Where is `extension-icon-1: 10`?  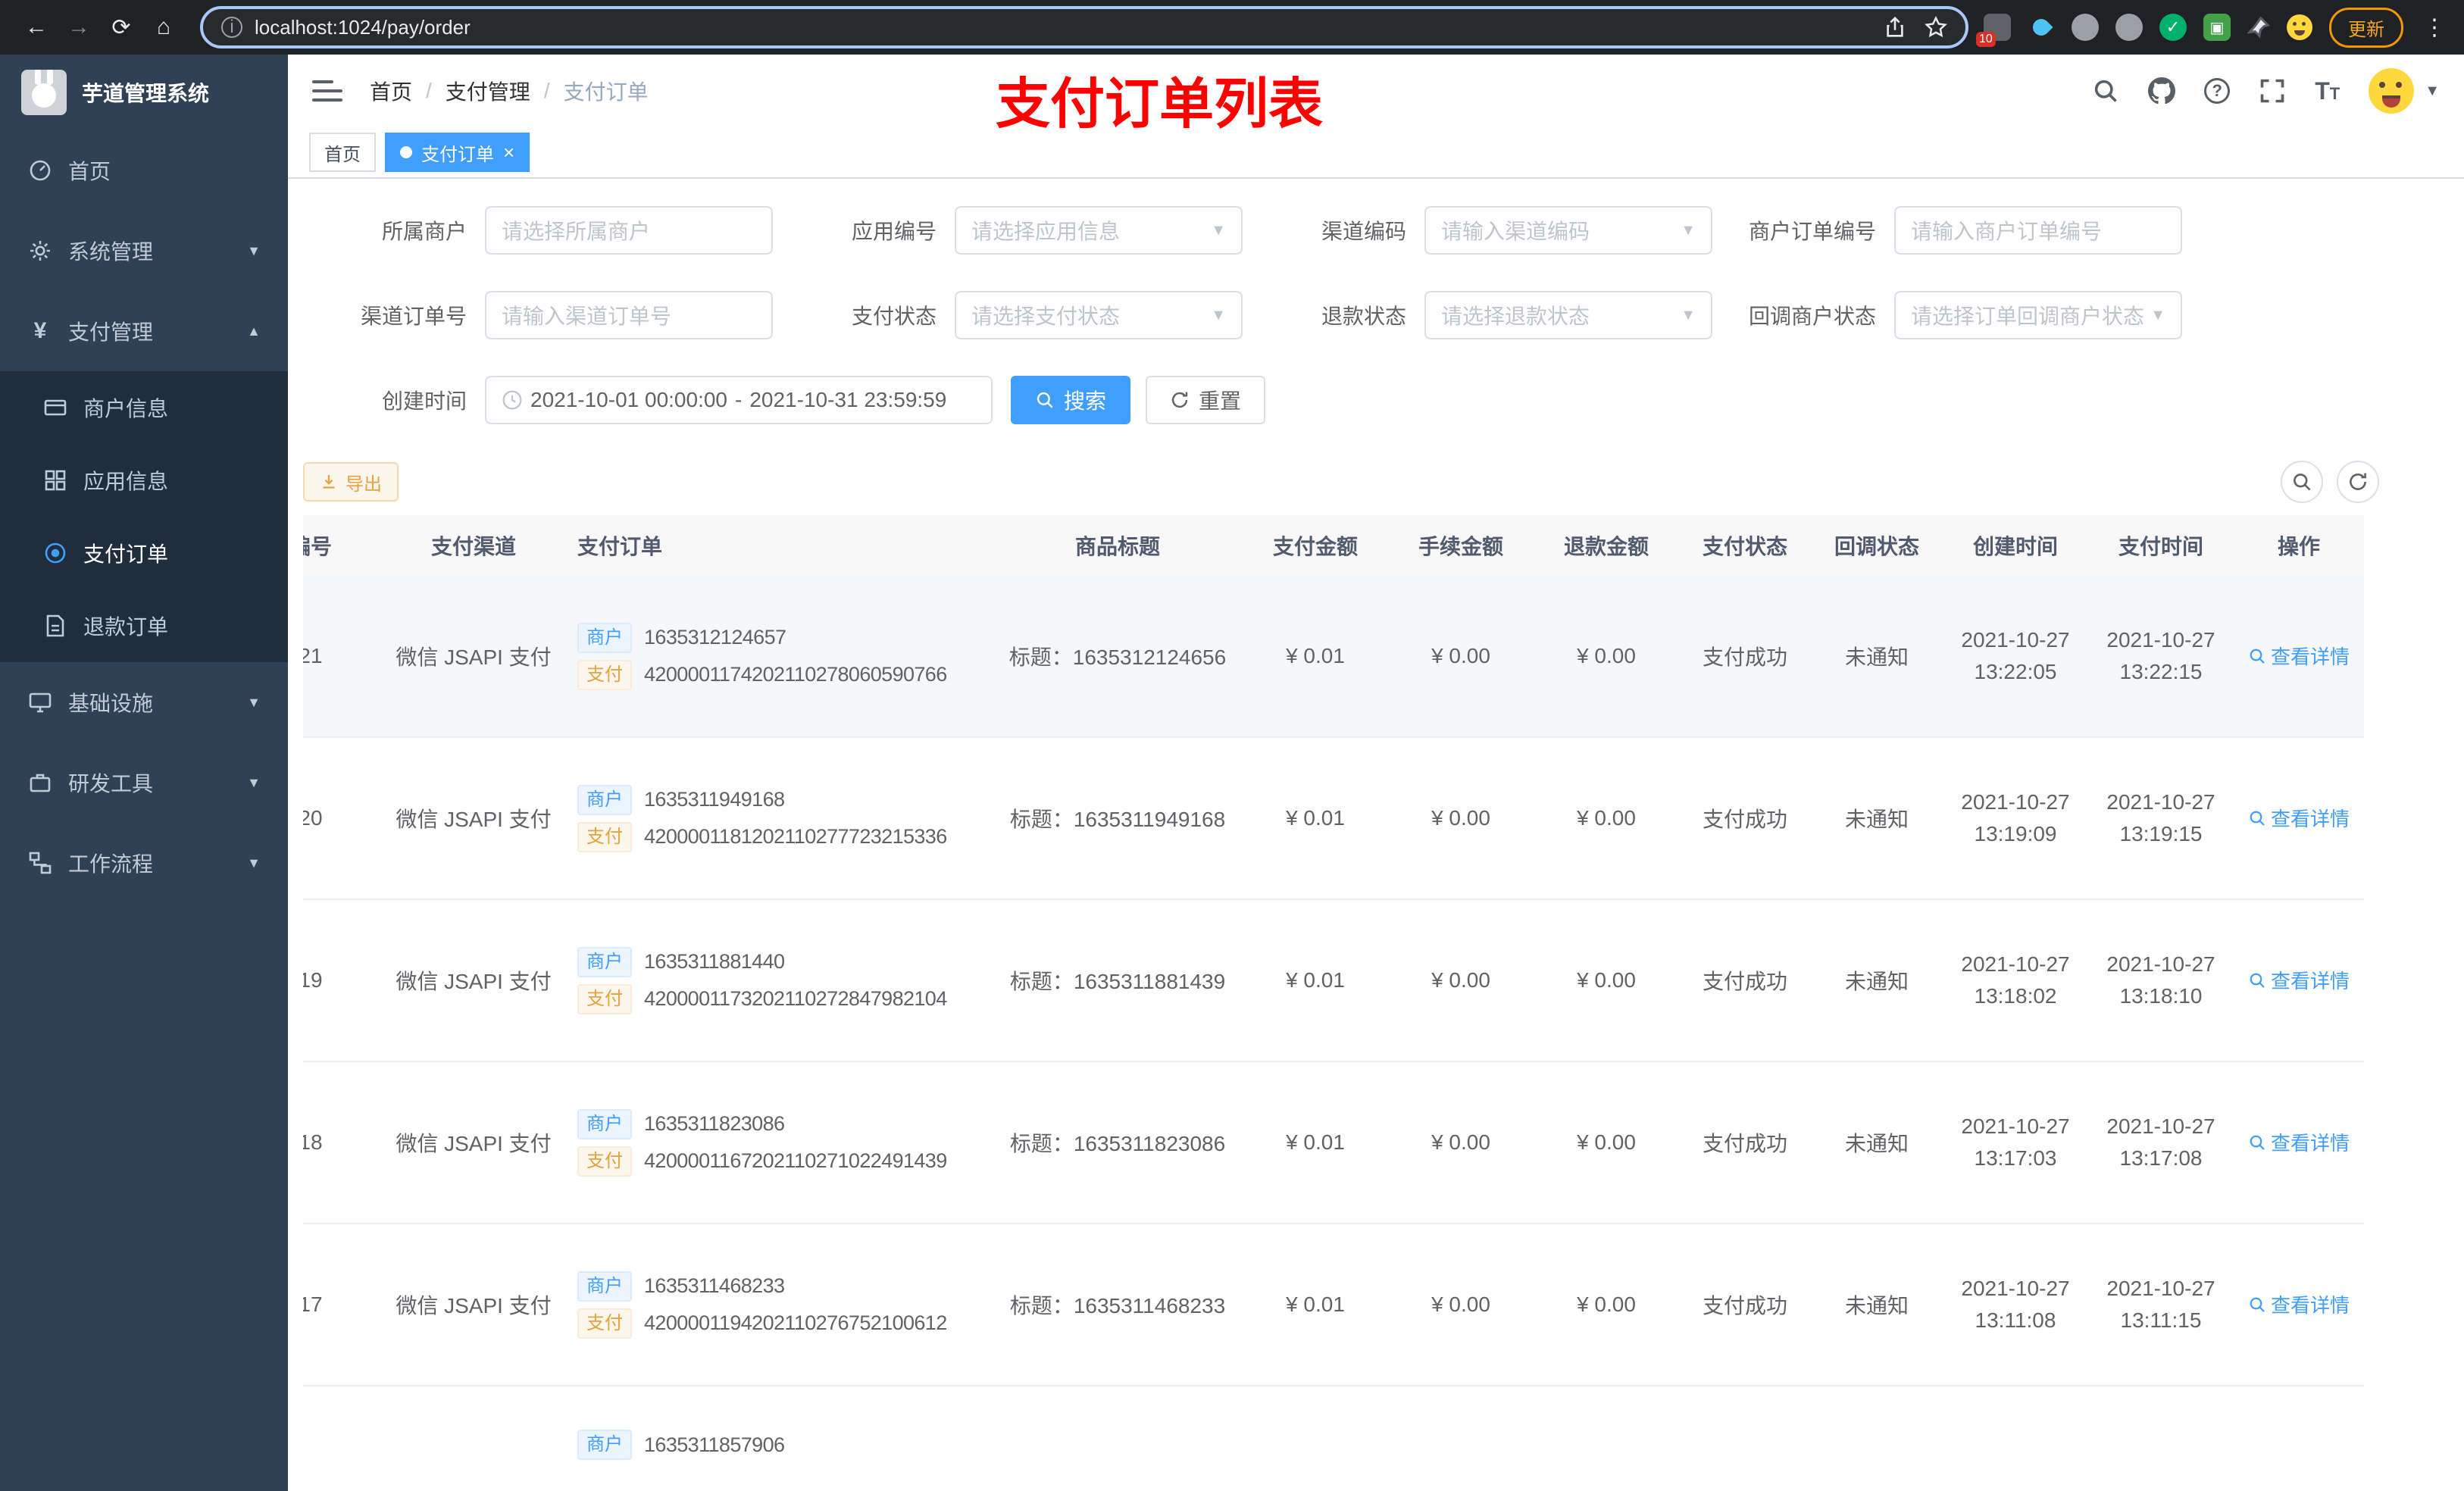 extension-icon-1: 10 is located at coordinates (1993, 30).